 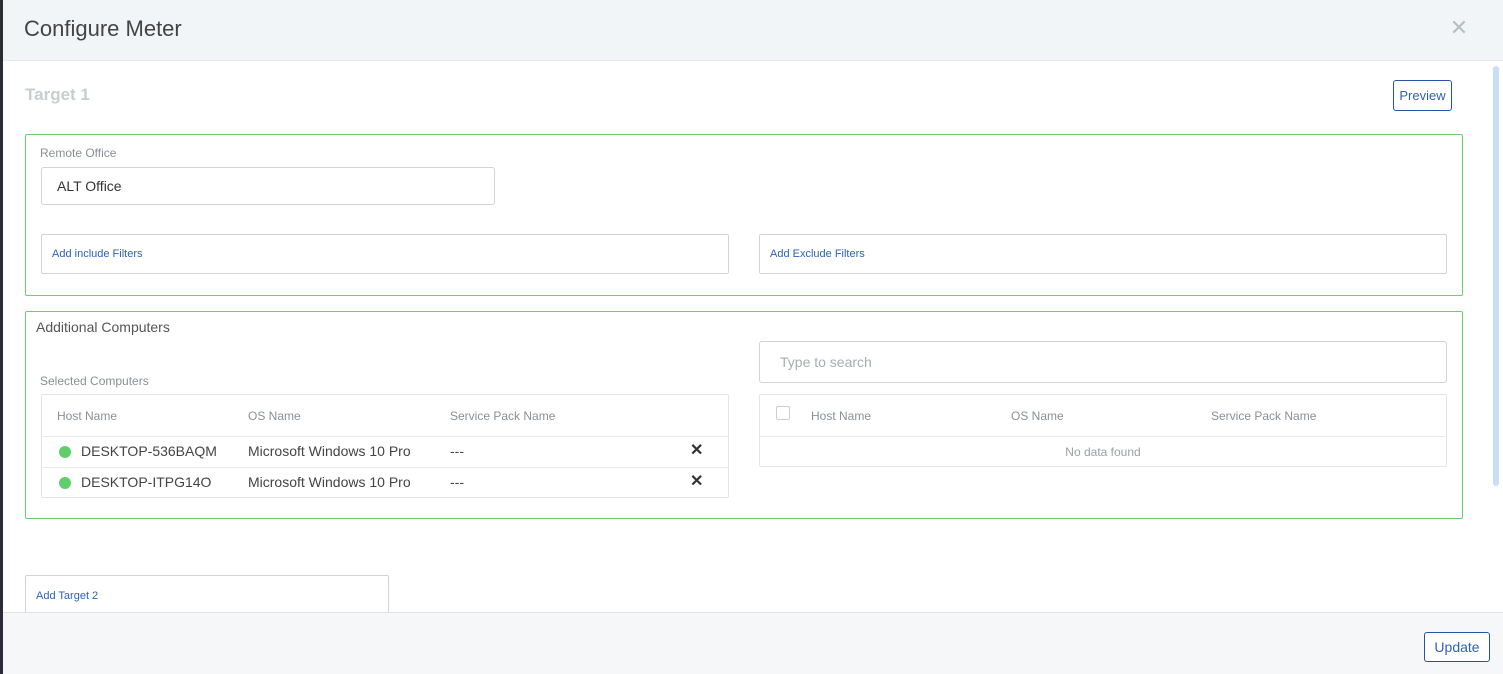 What do you see at coordinates (1457, 647) in the screenshot?
I see `update-button: Update` at bounding box center [1457, 647].